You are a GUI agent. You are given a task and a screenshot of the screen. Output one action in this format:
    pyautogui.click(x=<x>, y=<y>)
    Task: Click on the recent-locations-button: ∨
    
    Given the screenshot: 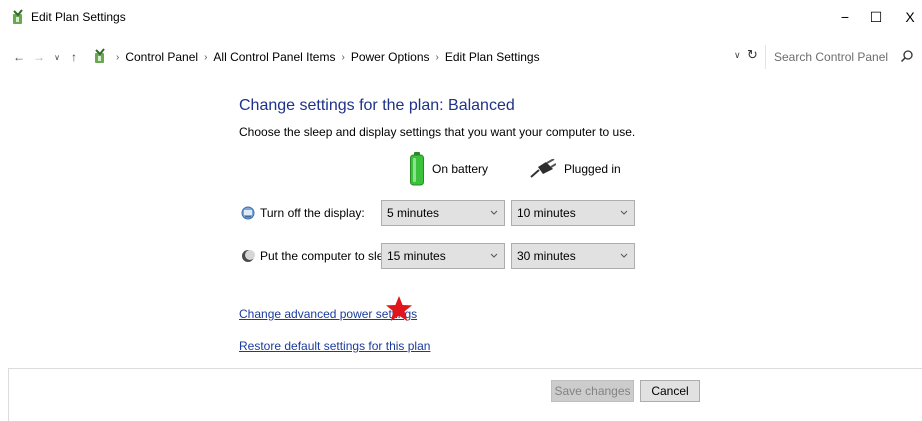 What is the action you would take?
    pyautogui.click(x=57, y=57)
    